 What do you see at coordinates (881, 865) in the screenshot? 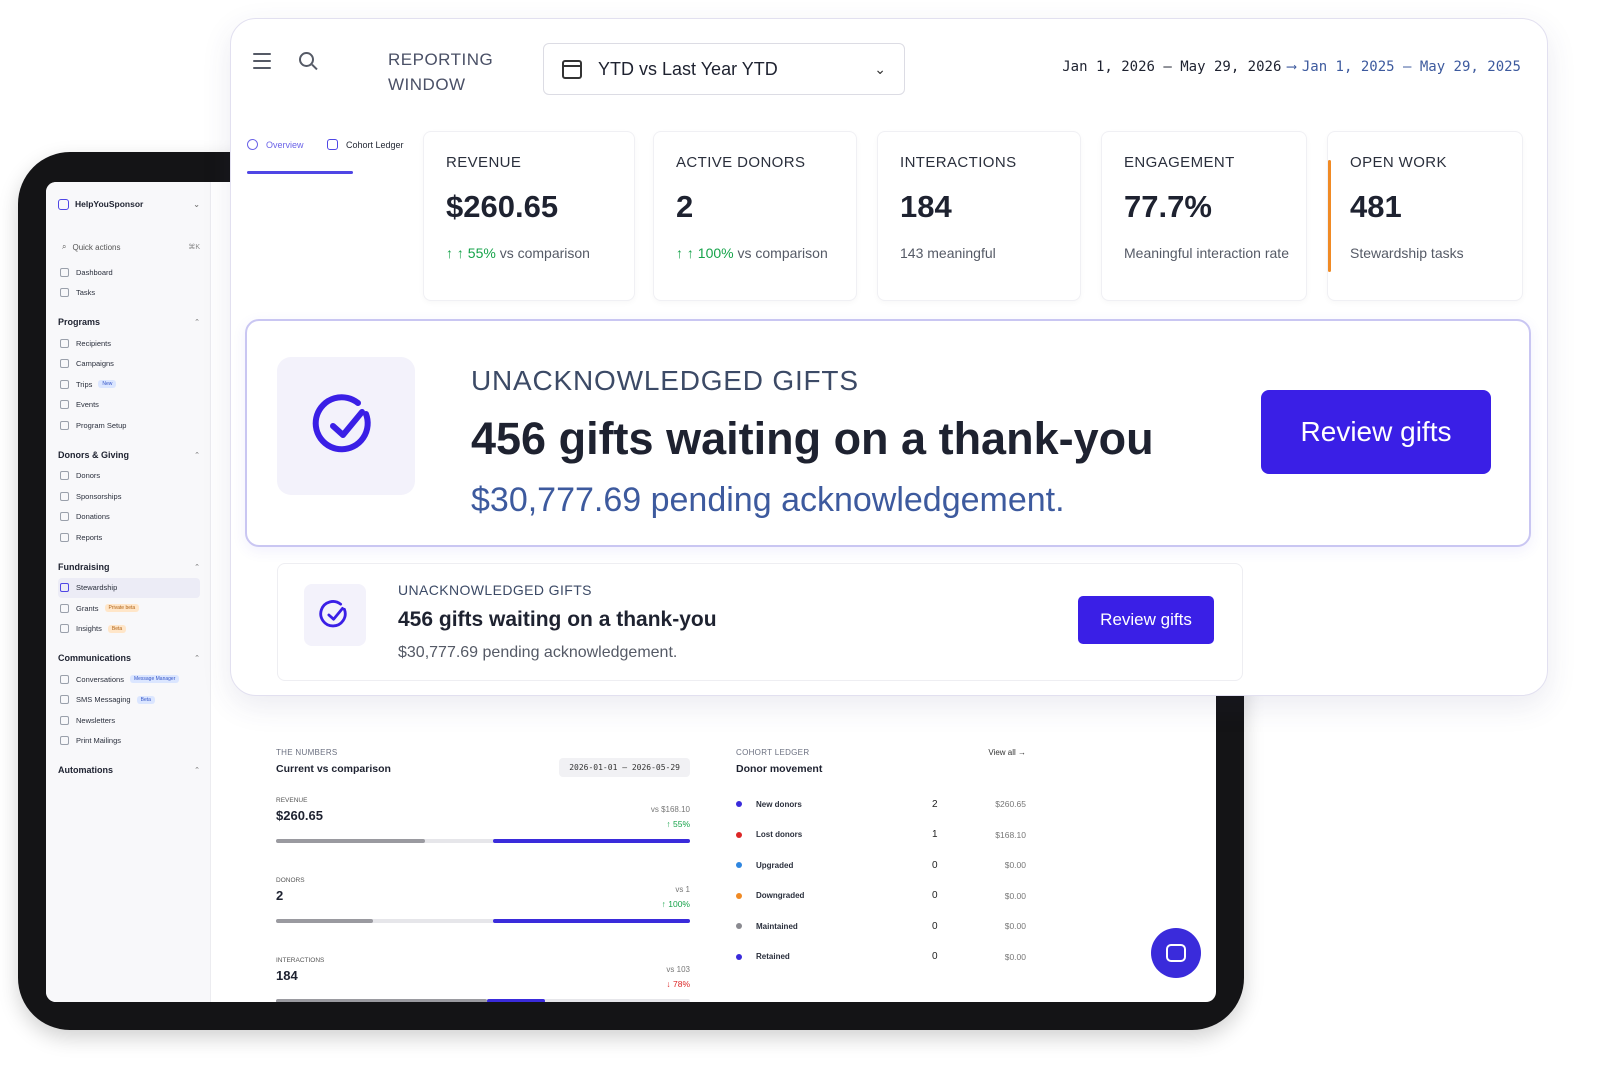
I see `cohort-row-upgraded: Upgraded 0 $0.00` at bounding box center [881, 865].